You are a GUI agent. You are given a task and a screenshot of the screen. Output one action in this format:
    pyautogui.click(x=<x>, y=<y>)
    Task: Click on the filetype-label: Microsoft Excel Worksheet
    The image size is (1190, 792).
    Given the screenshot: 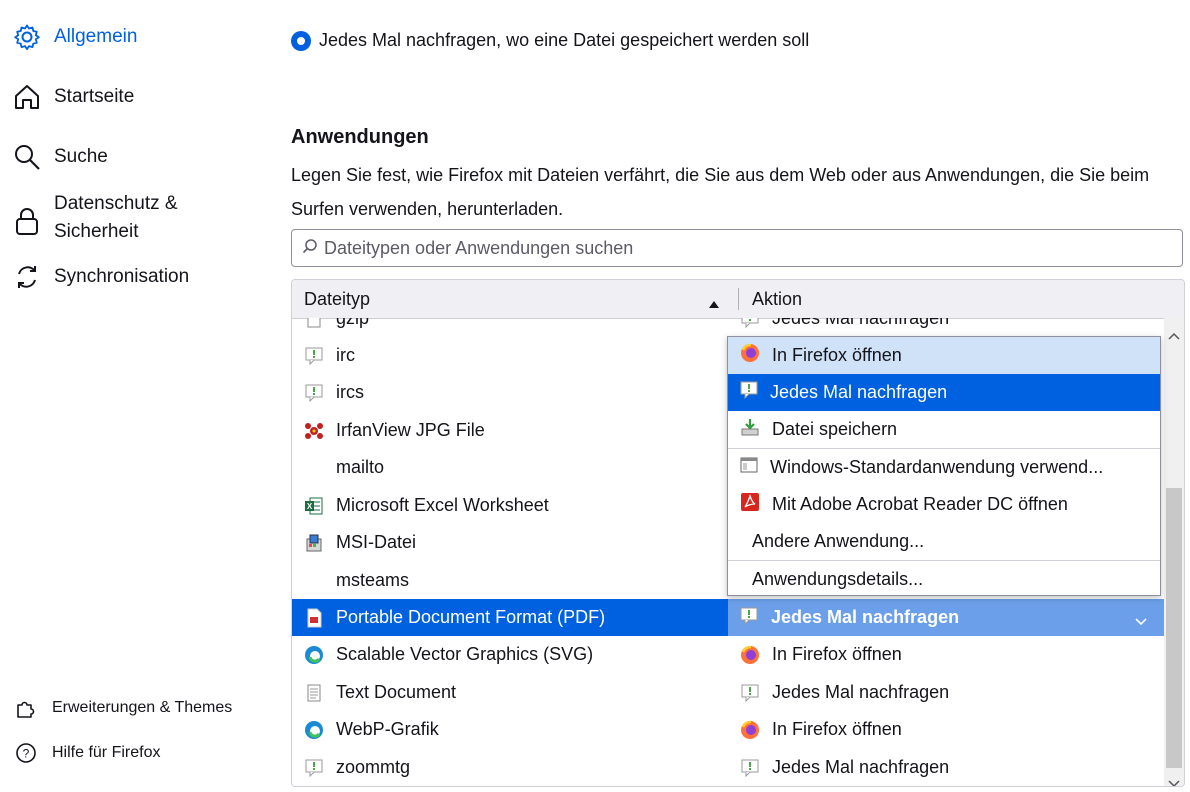 What is the action you would take?
    pyautogui.click(x=442, y=505)
    